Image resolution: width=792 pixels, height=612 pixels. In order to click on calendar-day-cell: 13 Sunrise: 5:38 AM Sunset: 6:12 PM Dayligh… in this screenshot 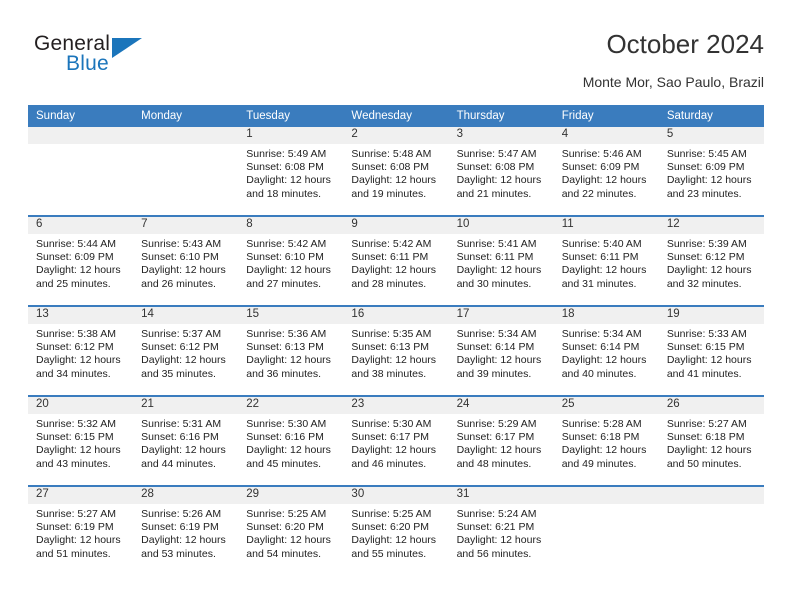, I will do `click(81, 350)`.